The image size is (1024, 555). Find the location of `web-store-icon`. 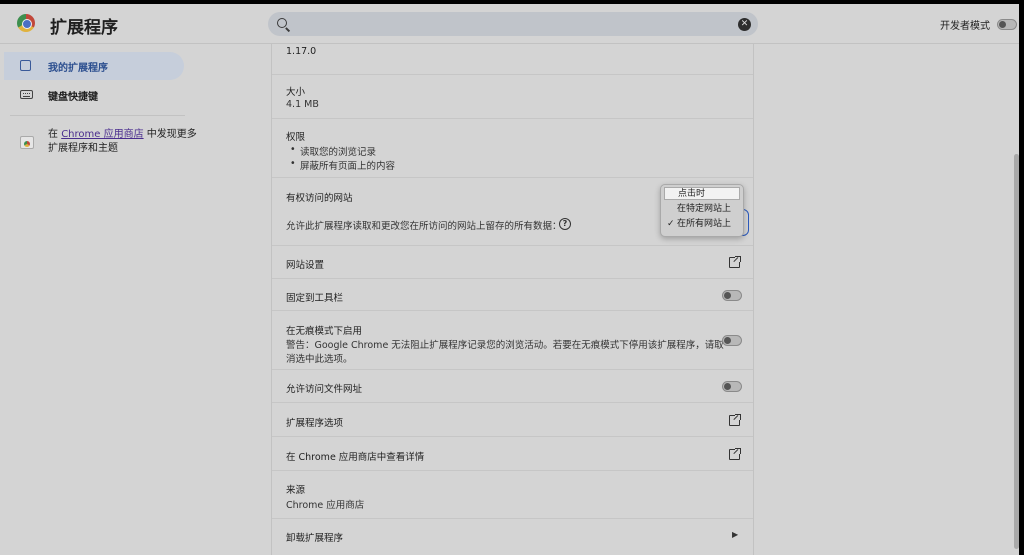

web-store-icon is located at coordinates (27, 142).